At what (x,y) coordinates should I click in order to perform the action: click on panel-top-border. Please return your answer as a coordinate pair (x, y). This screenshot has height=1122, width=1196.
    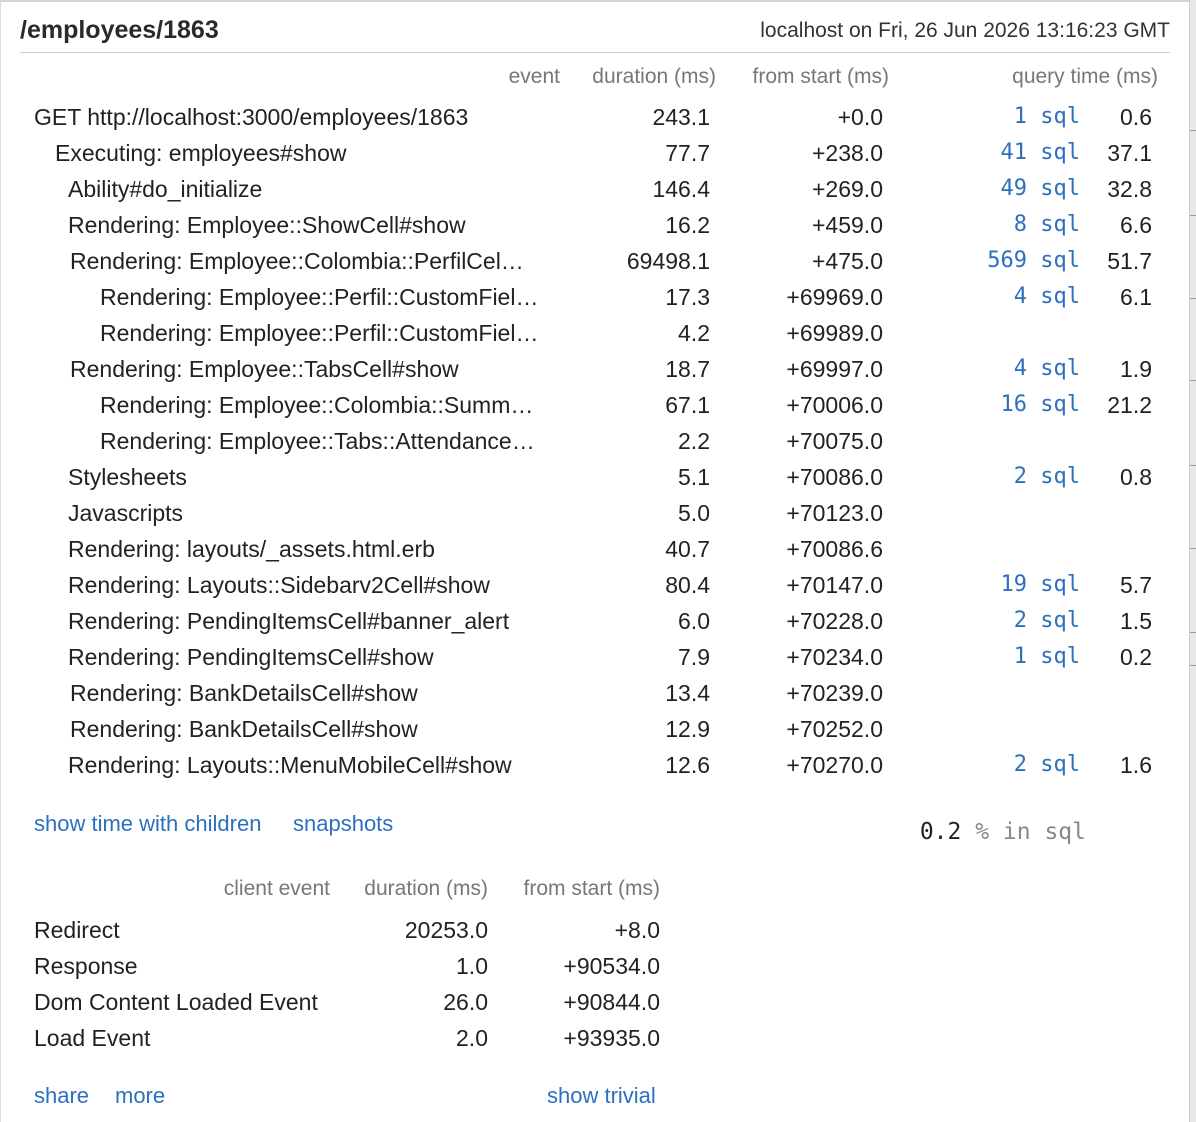
    Looking at the image, I should click on (595, 1).